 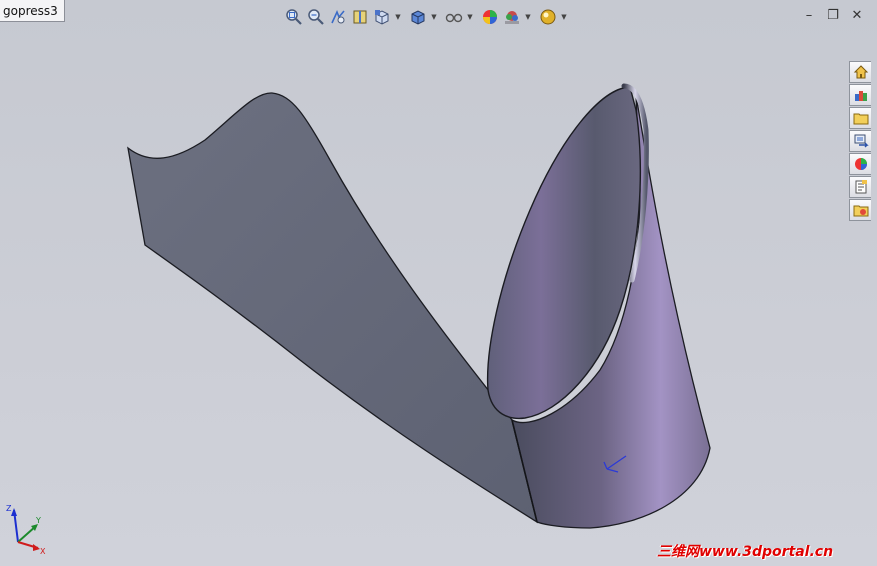 What do you see at coordinates (26, 531) in the screenshot?
I see `reference-triad: Z Y X` at bounding box center [26, 531].